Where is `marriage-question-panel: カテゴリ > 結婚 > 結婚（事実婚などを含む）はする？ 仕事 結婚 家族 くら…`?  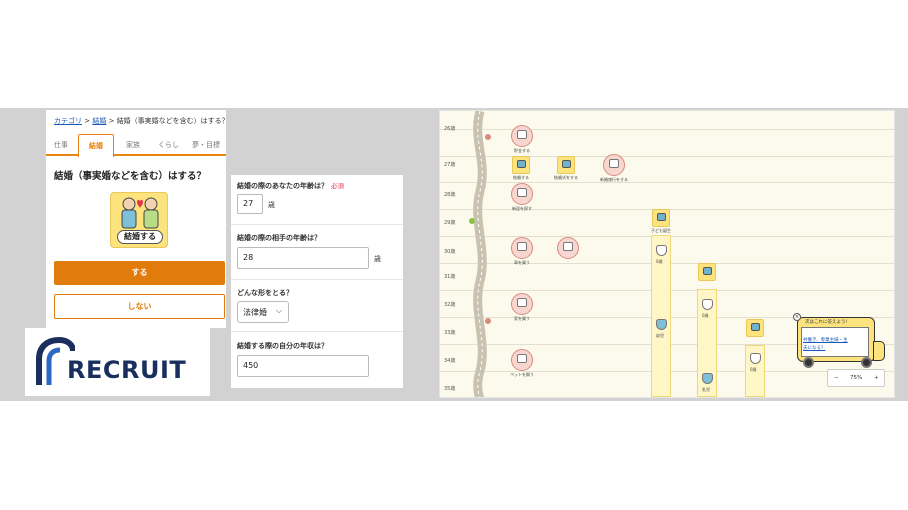 marriage-question-panel: カテゴリ > 結婚 > 結婚（事実婚などを含む）はする？ 仕事 結婚 家族 くら… is located at coordinates (137, 219).